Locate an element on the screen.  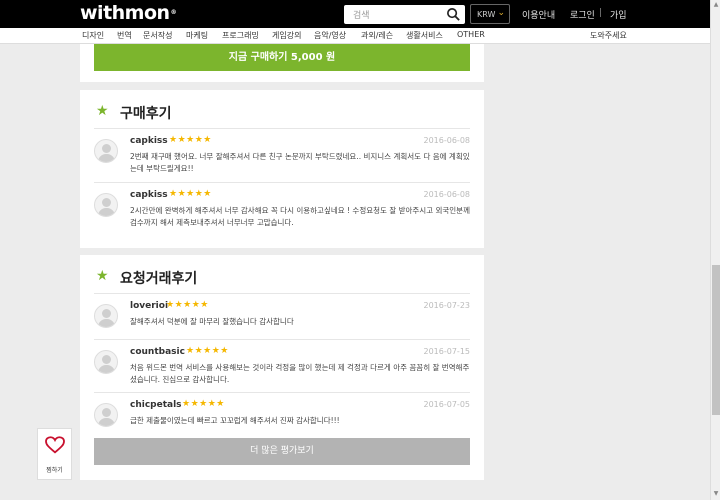
section-title: 구매후기 is located at coordinates (146, 114).